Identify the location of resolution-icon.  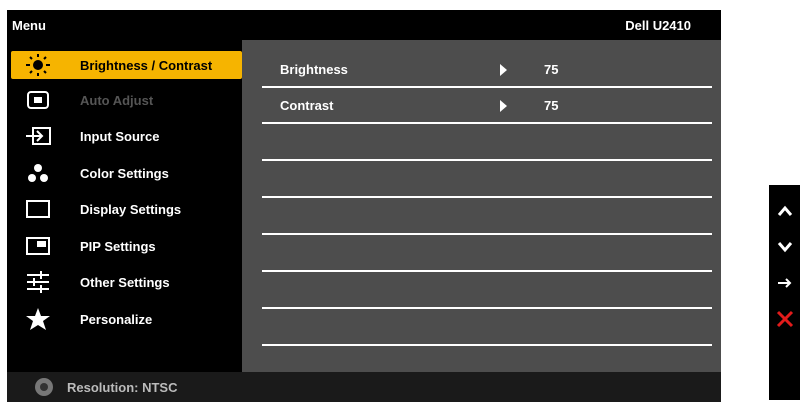
(44, 387).